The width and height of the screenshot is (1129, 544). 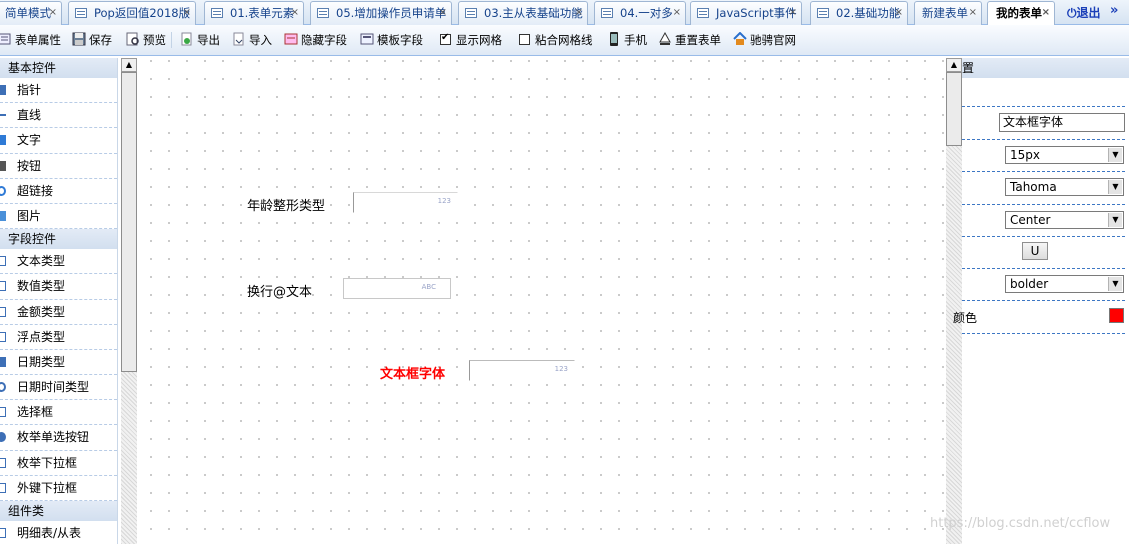 I want to click on palette-item-label: 外键下拉框, so click(x=47, y=487).